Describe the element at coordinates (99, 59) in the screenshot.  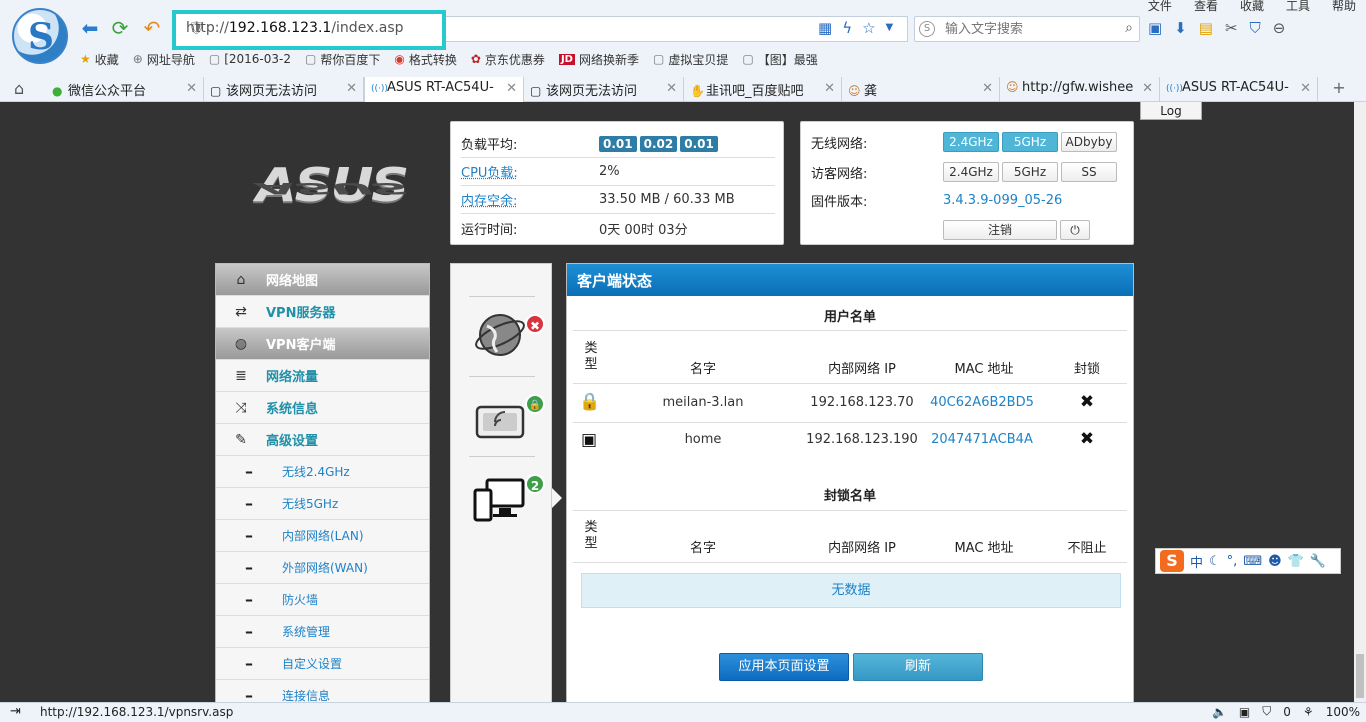
I see `bookmark-item: ★ 收藏` at that location.